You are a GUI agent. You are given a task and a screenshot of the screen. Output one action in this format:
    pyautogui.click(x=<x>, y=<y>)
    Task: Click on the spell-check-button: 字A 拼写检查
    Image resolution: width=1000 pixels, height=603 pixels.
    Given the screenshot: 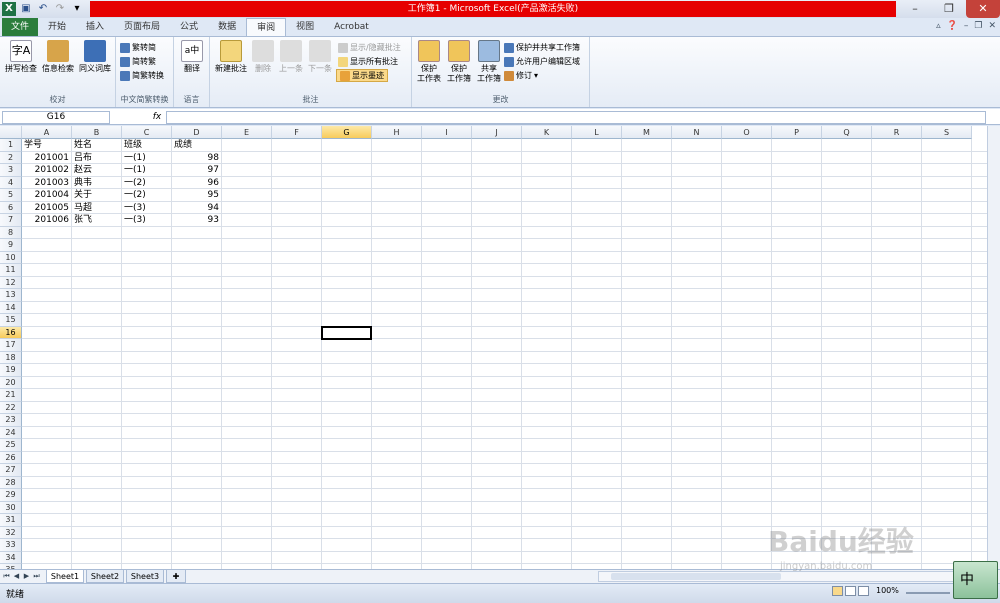 What is the action you would take?
    pyautogui.click(x=21, y=57)
    